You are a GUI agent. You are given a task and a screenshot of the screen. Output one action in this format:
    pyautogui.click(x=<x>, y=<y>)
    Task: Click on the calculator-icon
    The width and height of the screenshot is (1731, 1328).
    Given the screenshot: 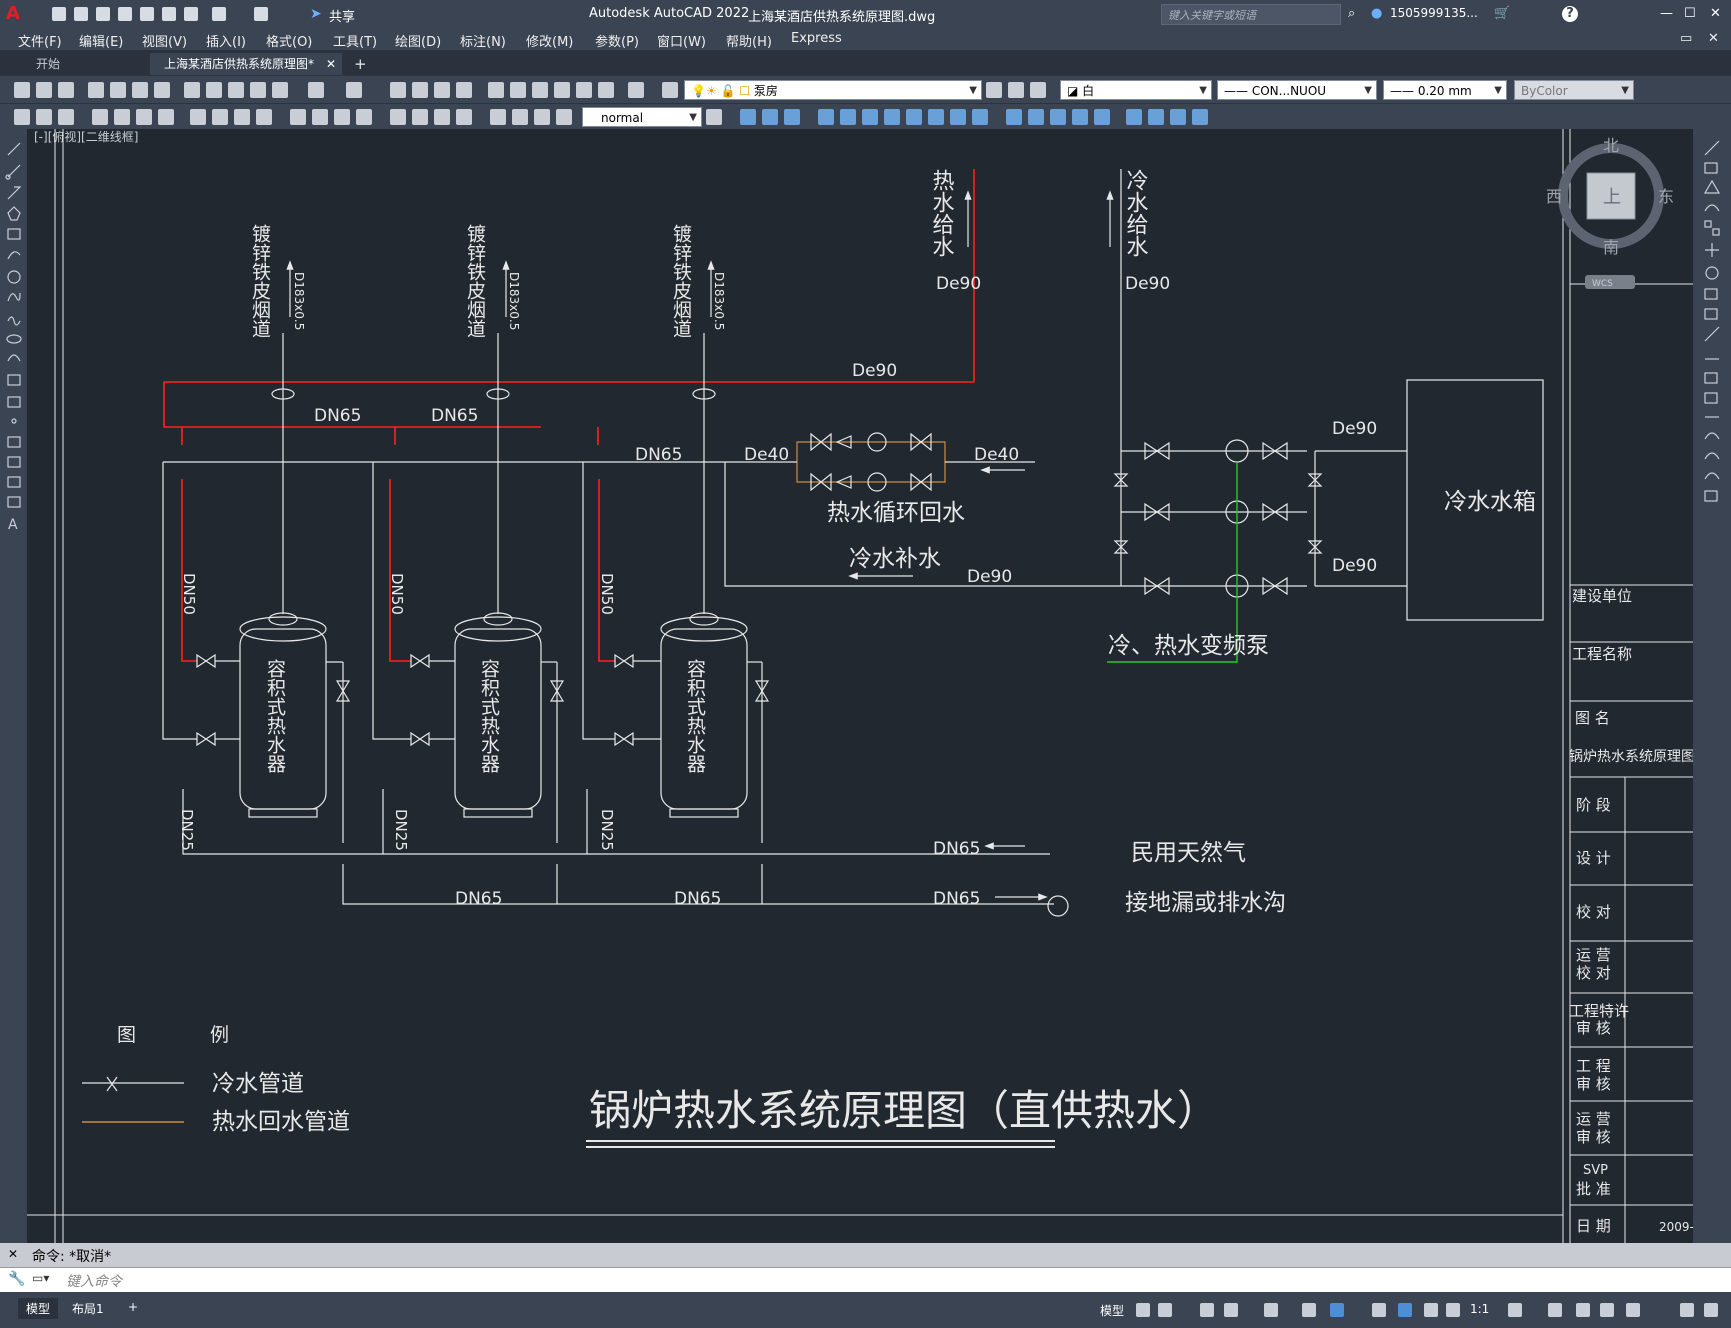 What is the action you would take?
    pyautogui.click(x=606, y=90)
    